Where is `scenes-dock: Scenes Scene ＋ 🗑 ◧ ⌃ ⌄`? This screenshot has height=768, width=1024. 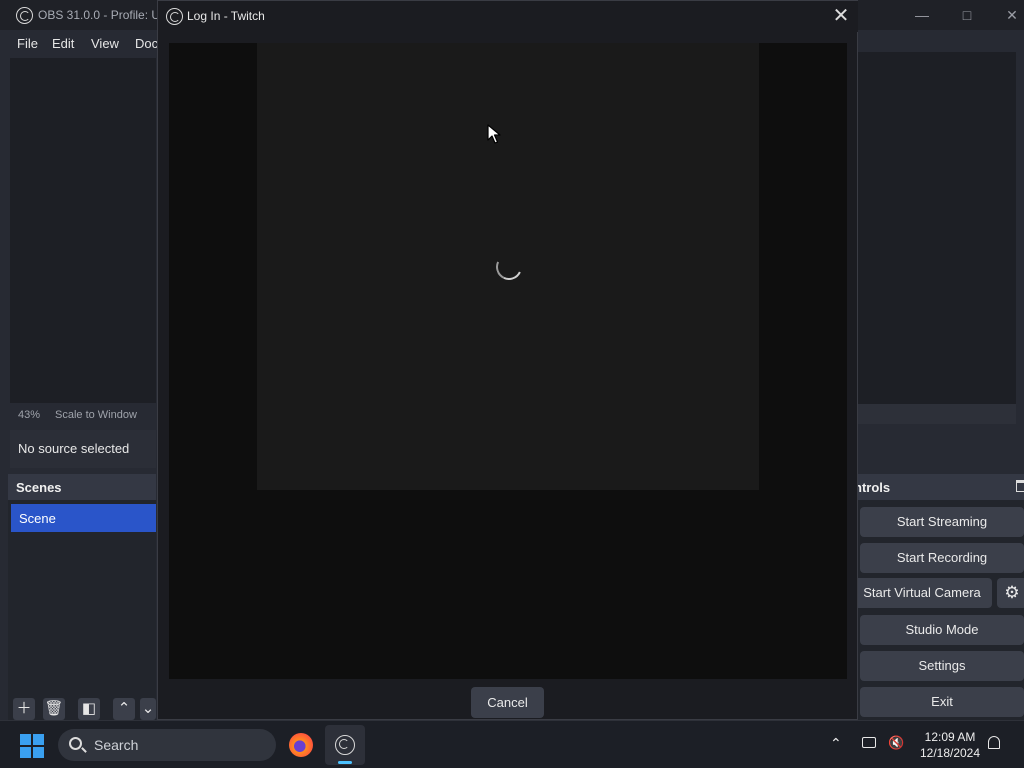 scenes-dock: Scenes Scene ＋ 🗑 ◧ ⌃ ⌄ is located at coordinates (82, 597).